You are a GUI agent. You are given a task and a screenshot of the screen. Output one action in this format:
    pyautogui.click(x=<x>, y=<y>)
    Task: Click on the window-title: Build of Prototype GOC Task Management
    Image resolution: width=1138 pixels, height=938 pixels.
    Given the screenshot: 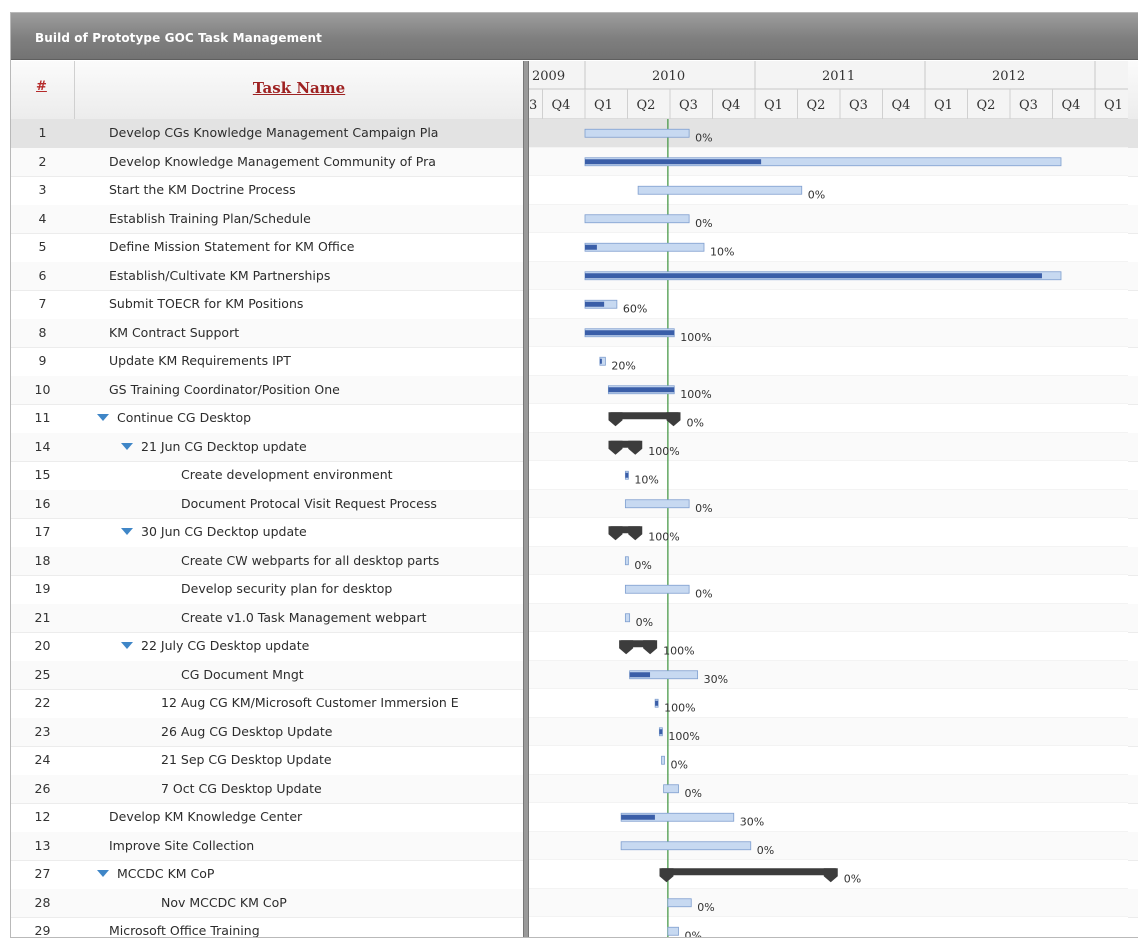 What is the action you would take?
    pyautogui.click(x=178, y=38)
    